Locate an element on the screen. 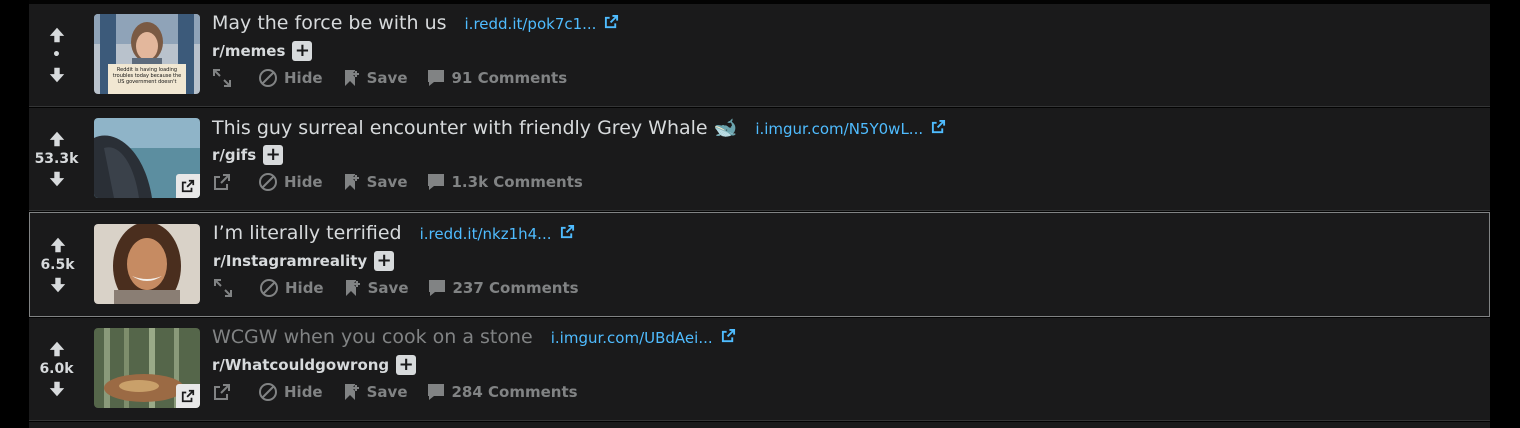 This screenshot has width=1520, height=428. comments-button: 91 Comments is located at coordinates (497, 78).